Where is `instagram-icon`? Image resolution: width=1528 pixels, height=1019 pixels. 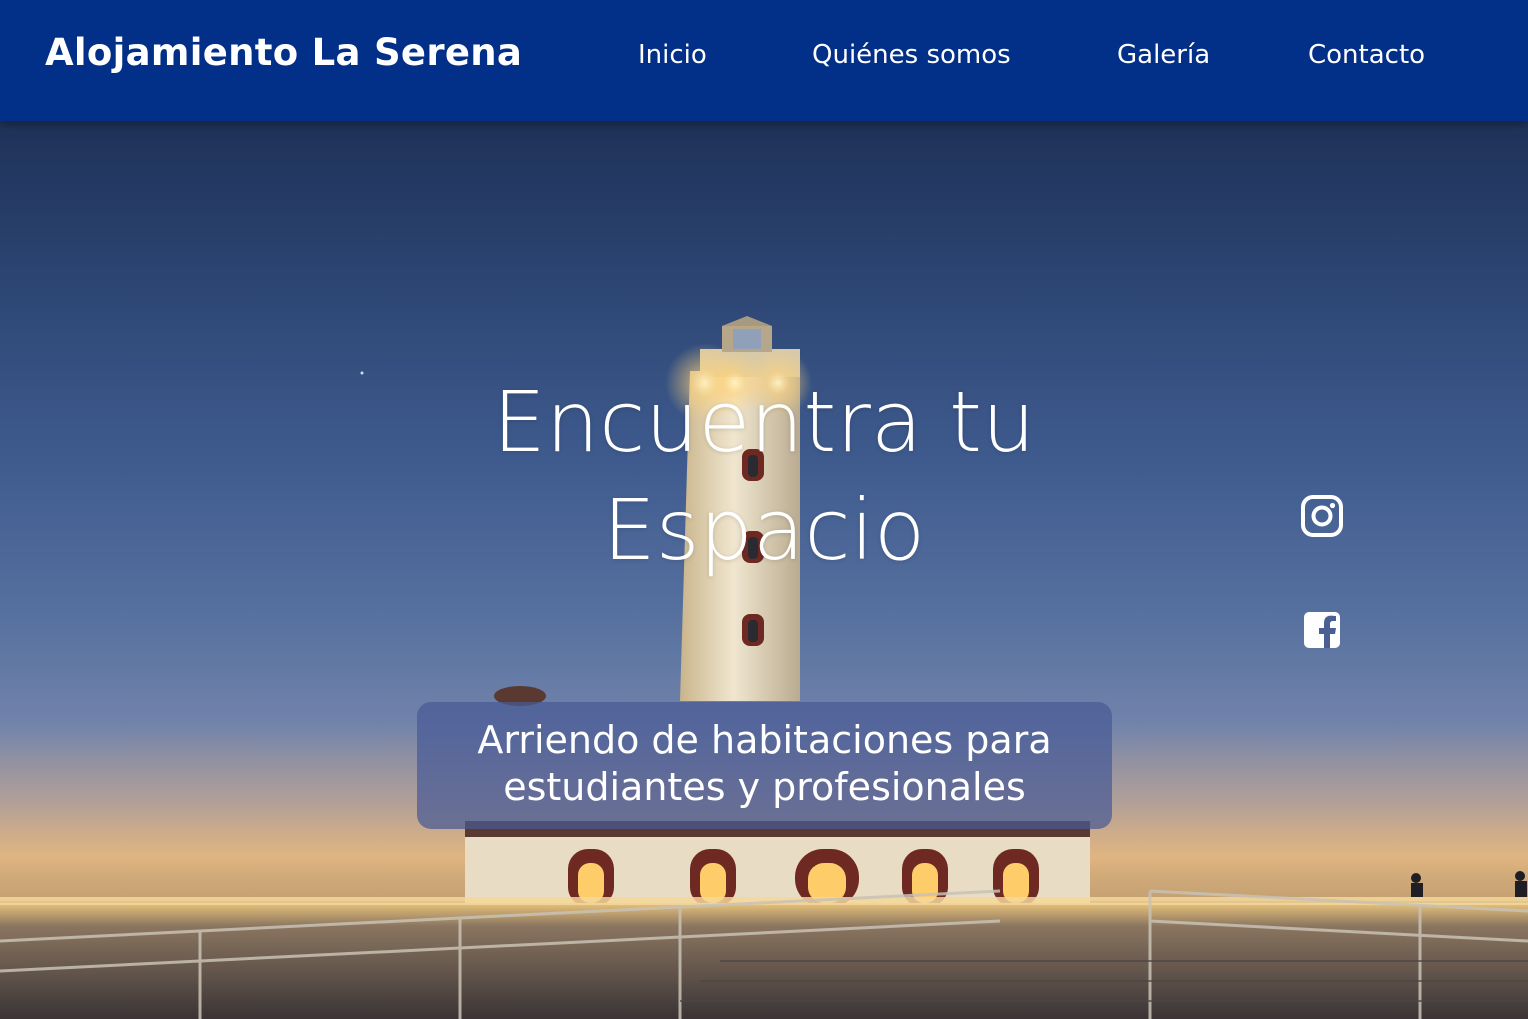
instagram-icon is located at coordinates (1322, 516).